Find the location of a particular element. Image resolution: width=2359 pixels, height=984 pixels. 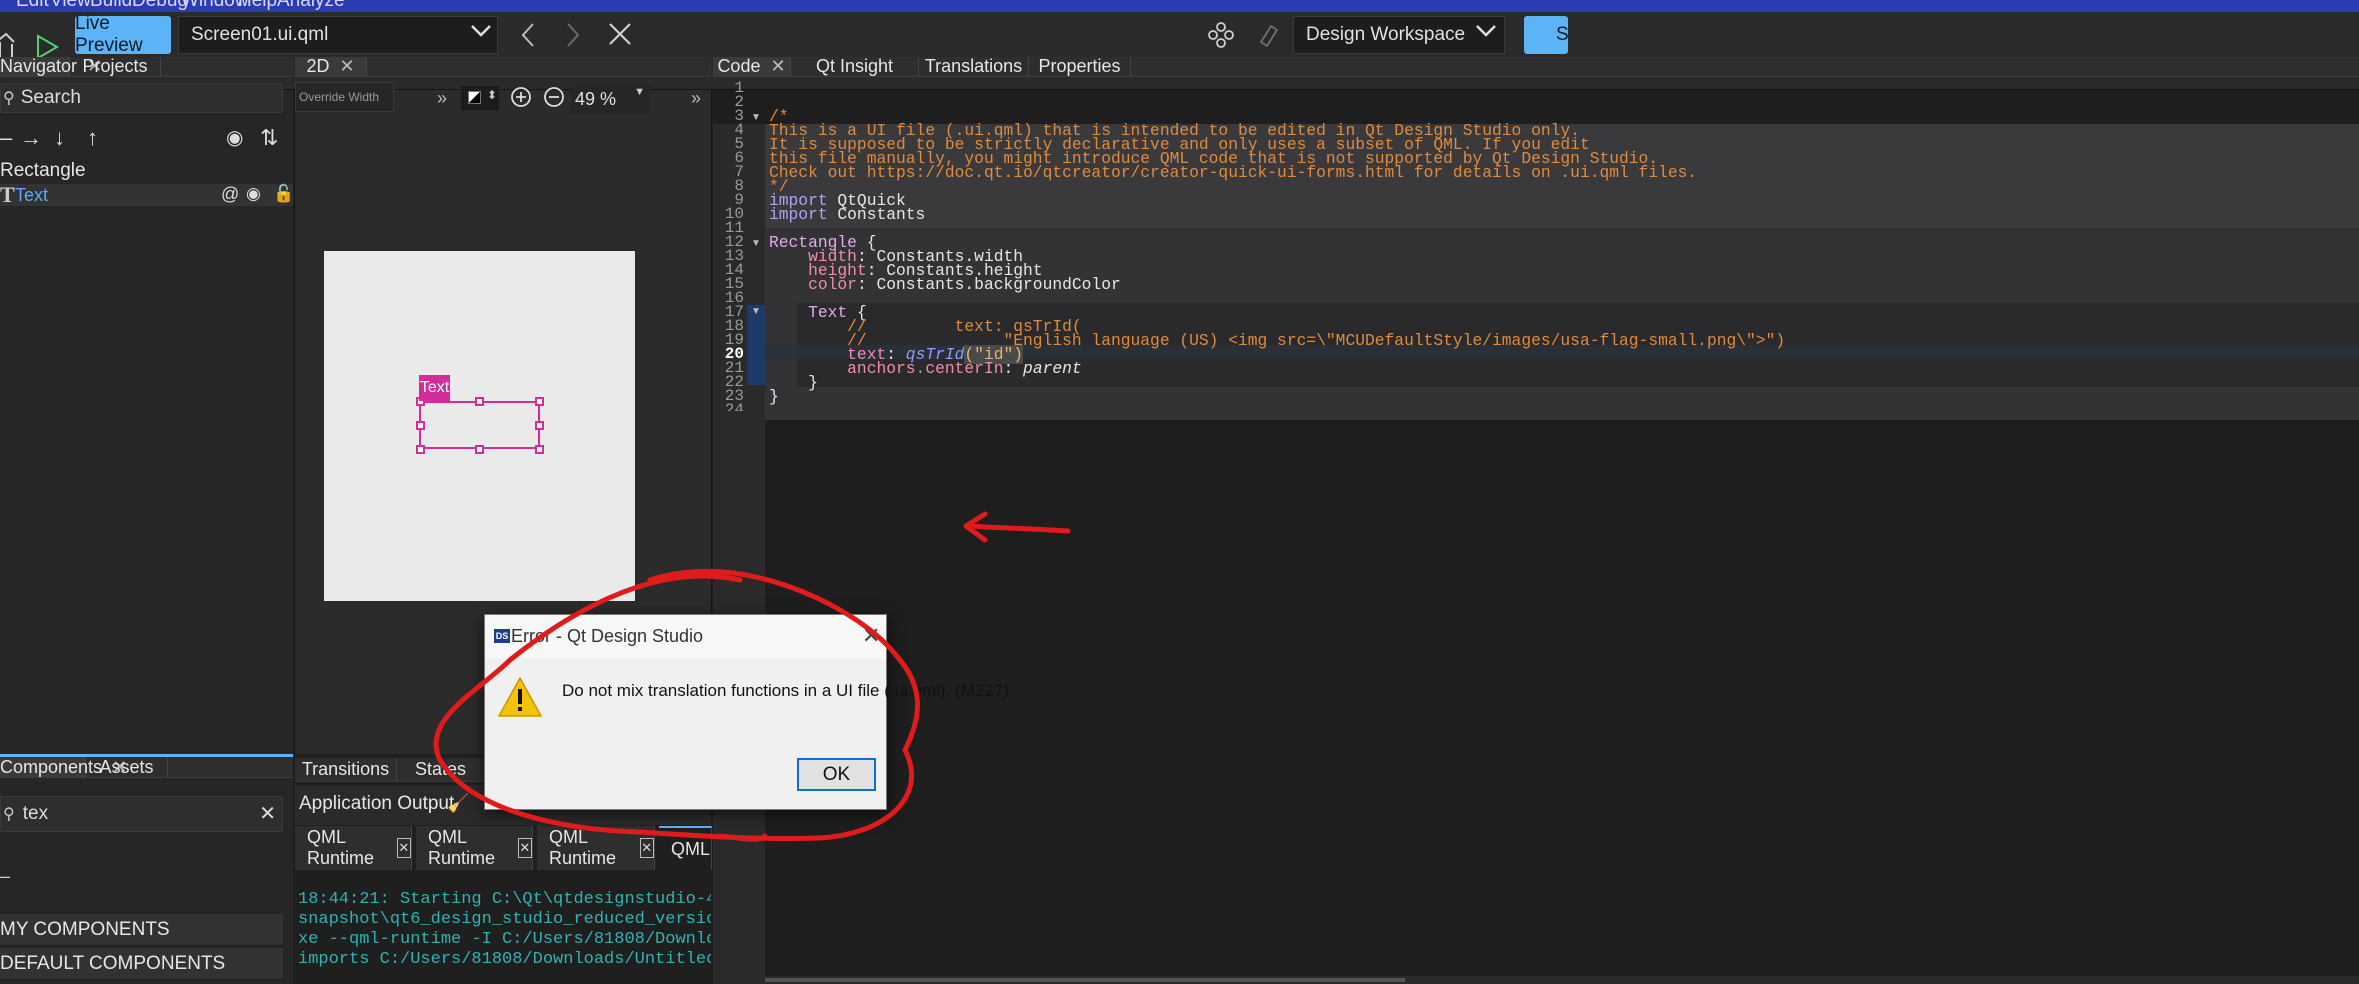

zoom-dropdown-icon: ▼ is located at coordinates (639, 92).